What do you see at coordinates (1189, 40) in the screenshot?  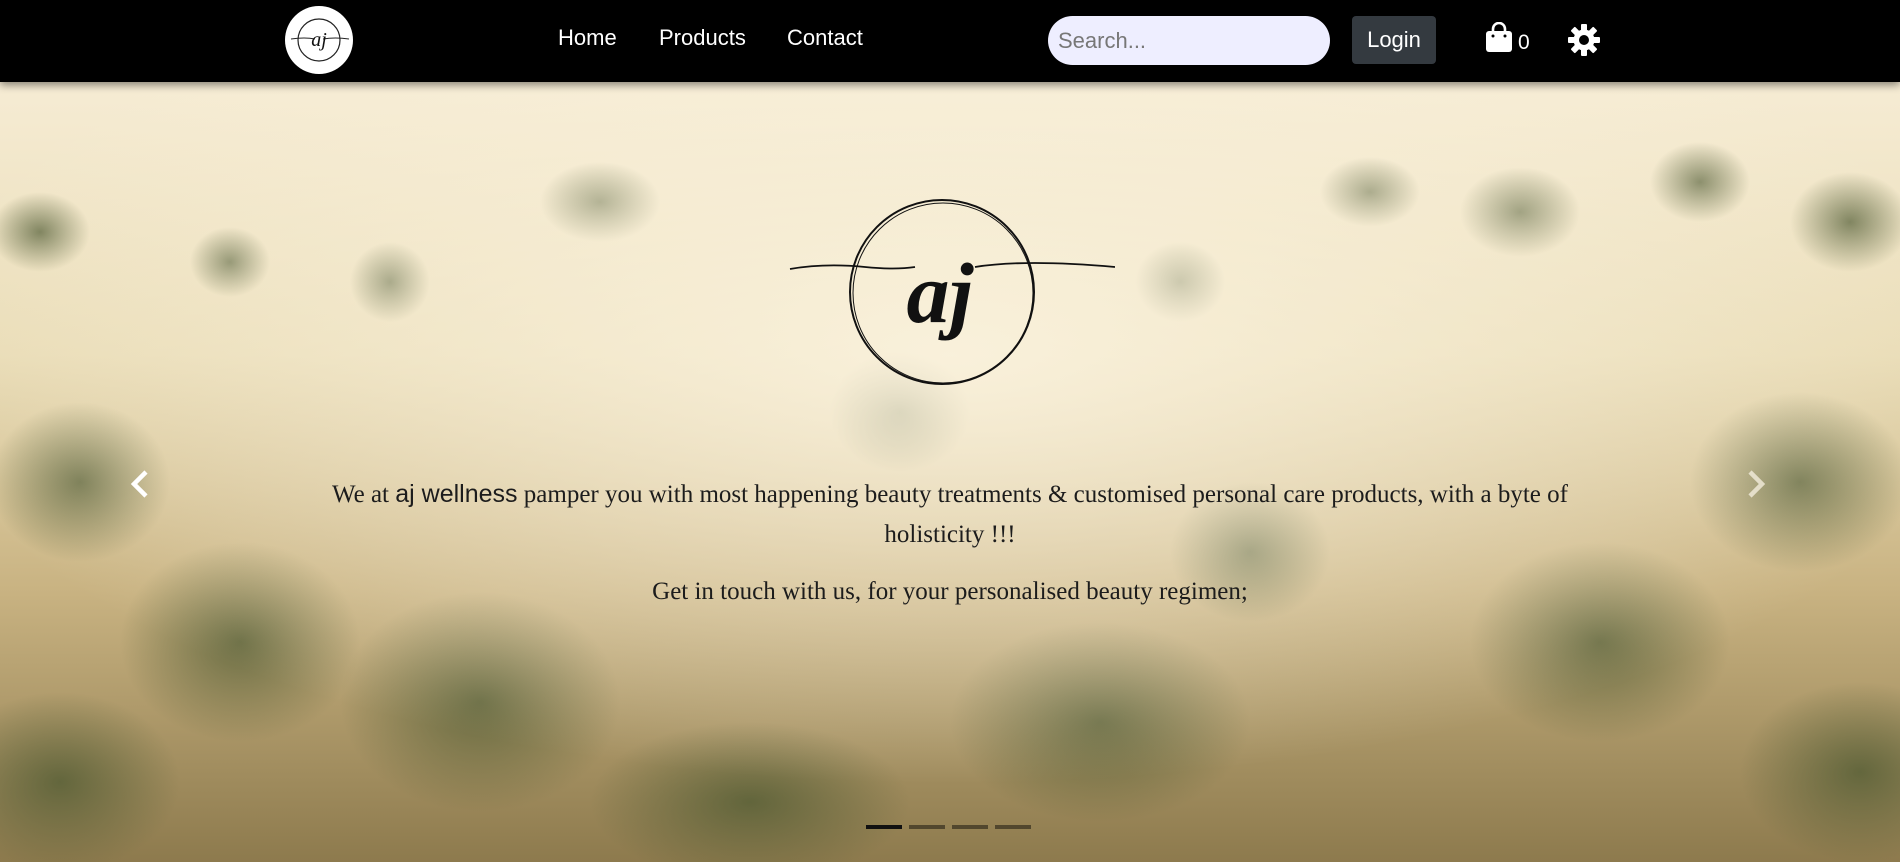 I see `search-input` at bounding box center [1189, 40].